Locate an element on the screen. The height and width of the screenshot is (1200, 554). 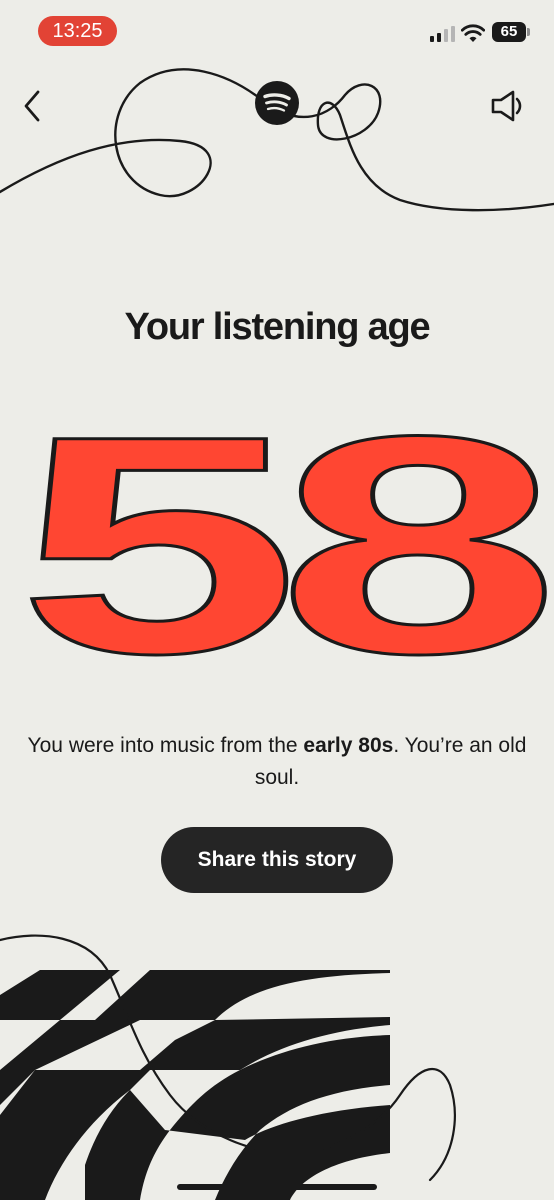
spotify-logo-icon is located at coordinates (277, 103).